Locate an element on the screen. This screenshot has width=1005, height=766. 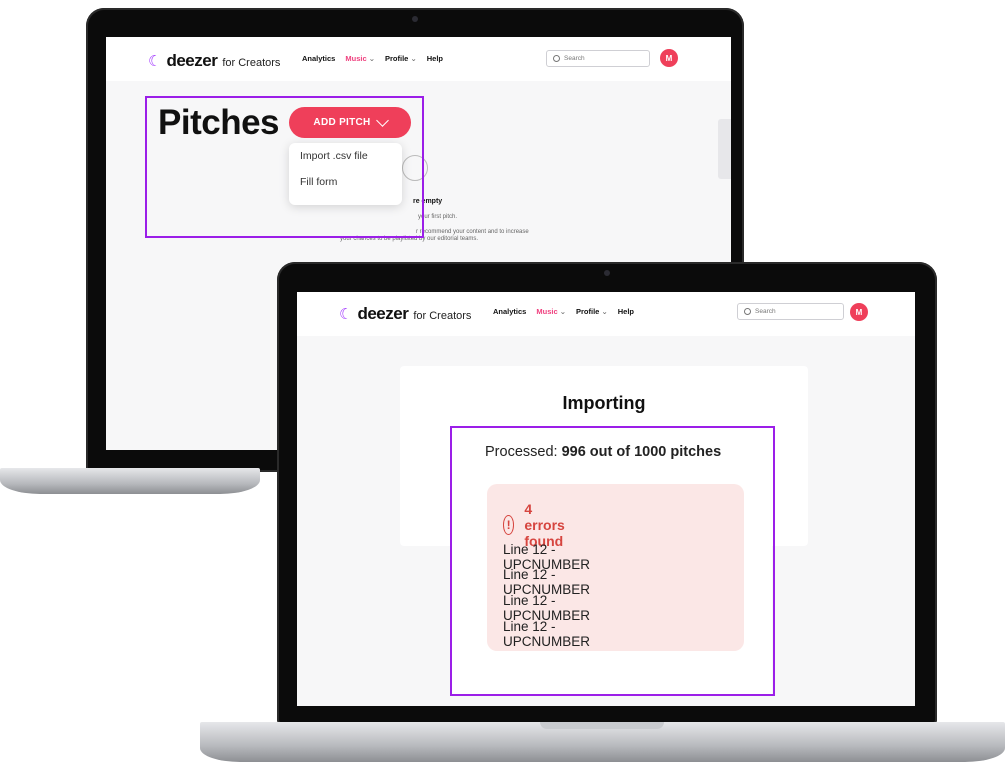
laptop-notch is located at coordinates (602, 725).